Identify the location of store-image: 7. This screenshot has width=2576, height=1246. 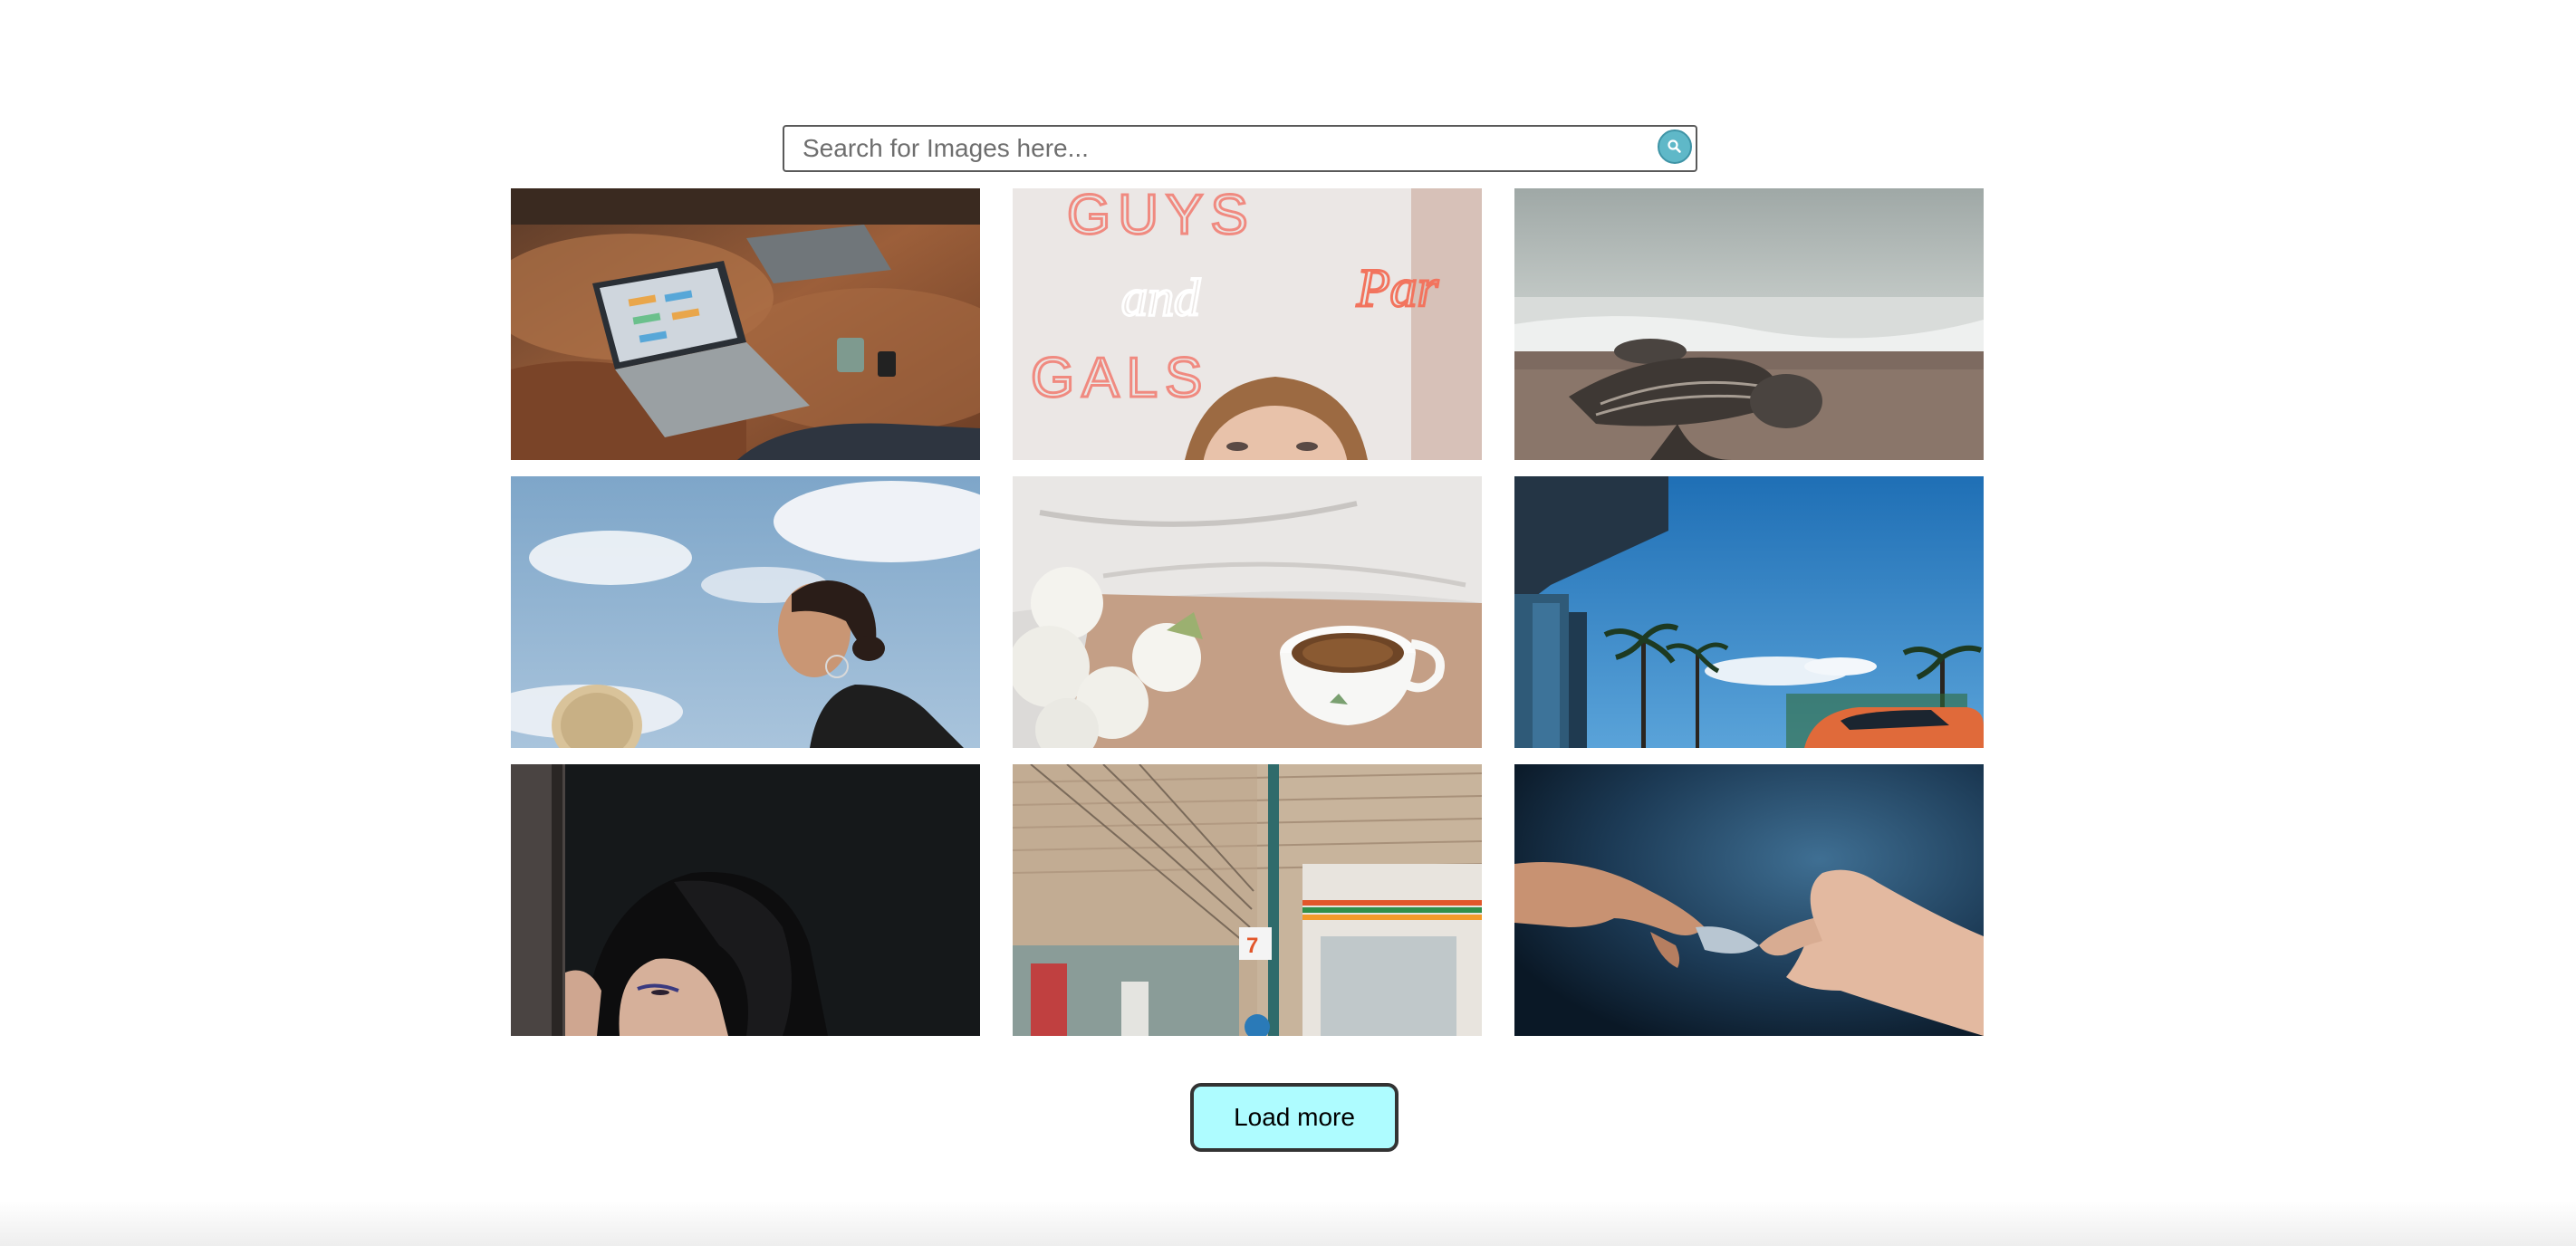
(1247, 900).